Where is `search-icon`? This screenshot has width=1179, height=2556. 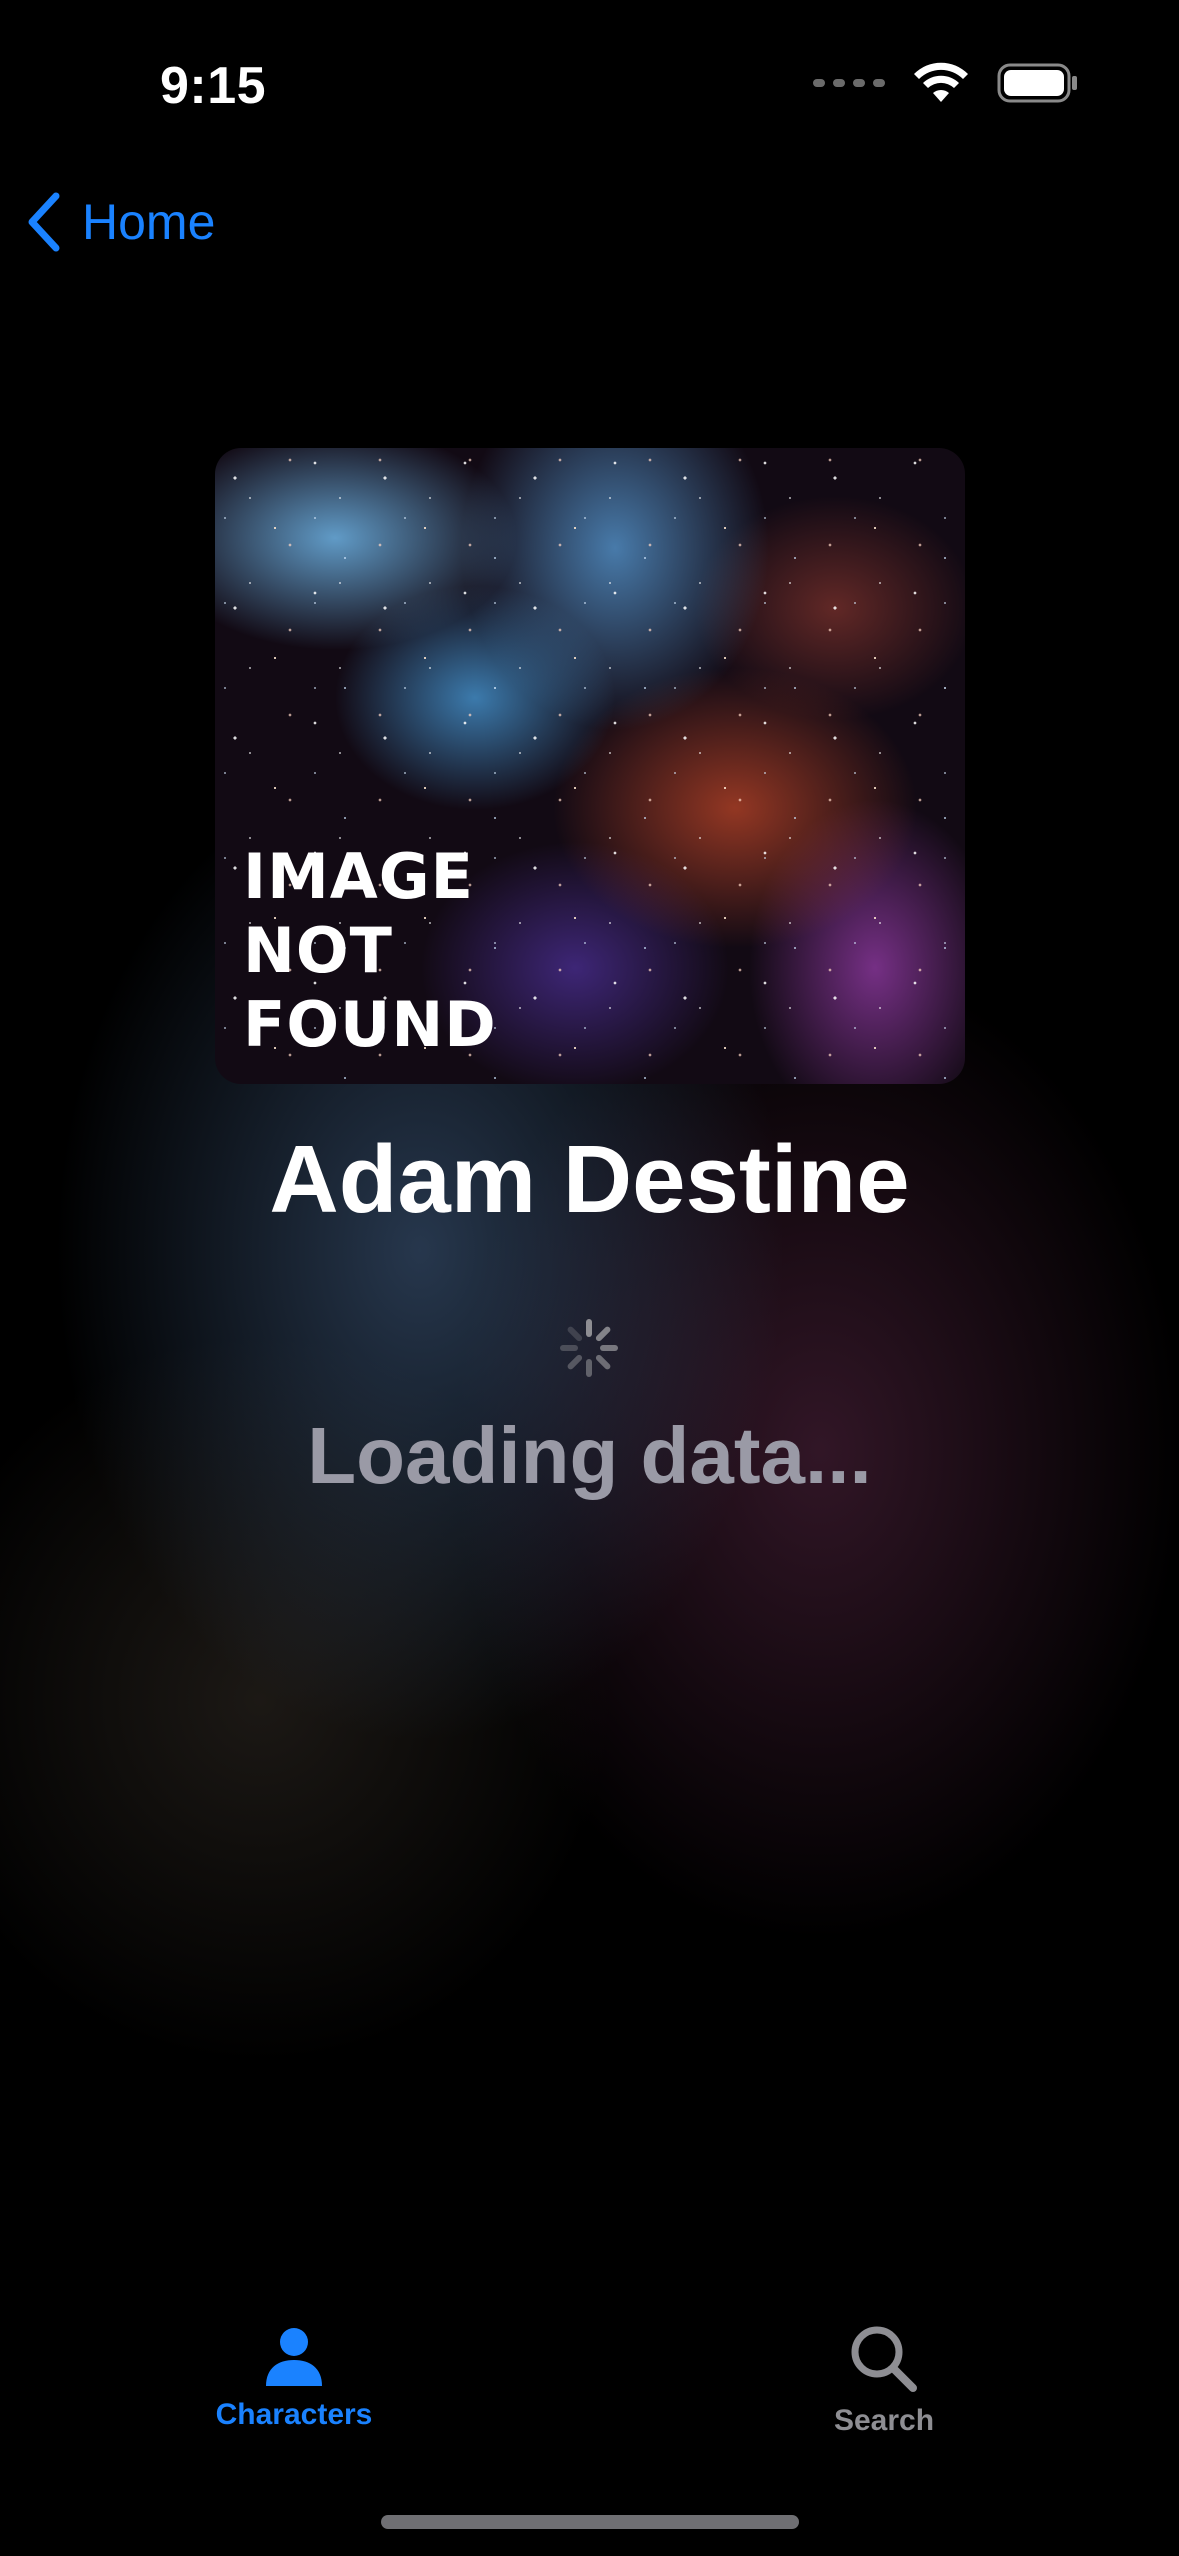
search-icon is located at coordinates (884, 2359).